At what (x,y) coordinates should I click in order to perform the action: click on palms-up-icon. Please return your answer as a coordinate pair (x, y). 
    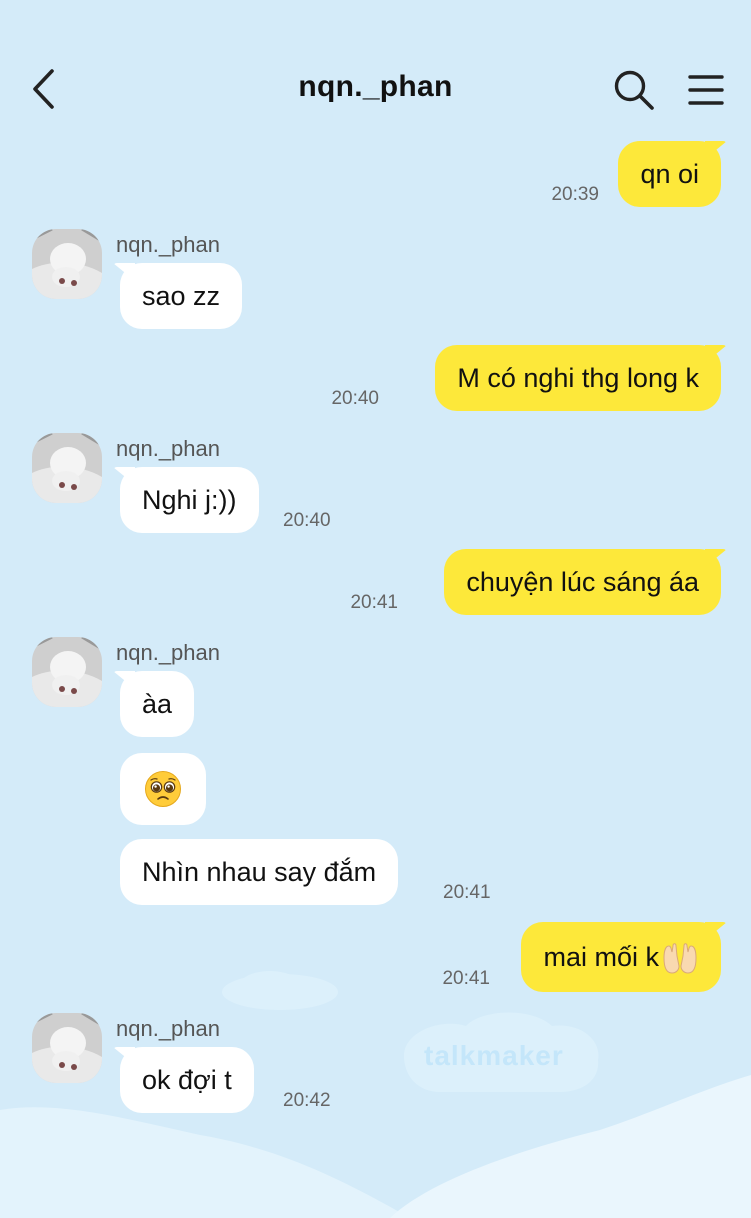
    Looking at the image, I should click on (680, 958).